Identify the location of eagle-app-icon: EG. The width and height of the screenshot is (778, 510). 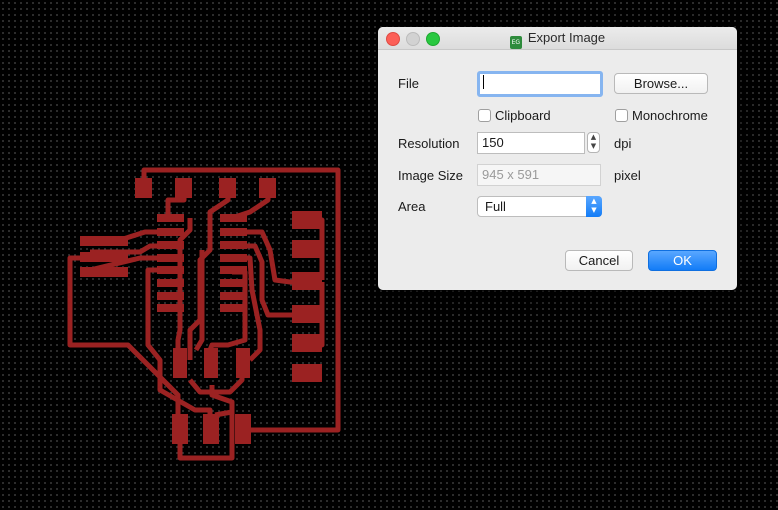
(515, 42).